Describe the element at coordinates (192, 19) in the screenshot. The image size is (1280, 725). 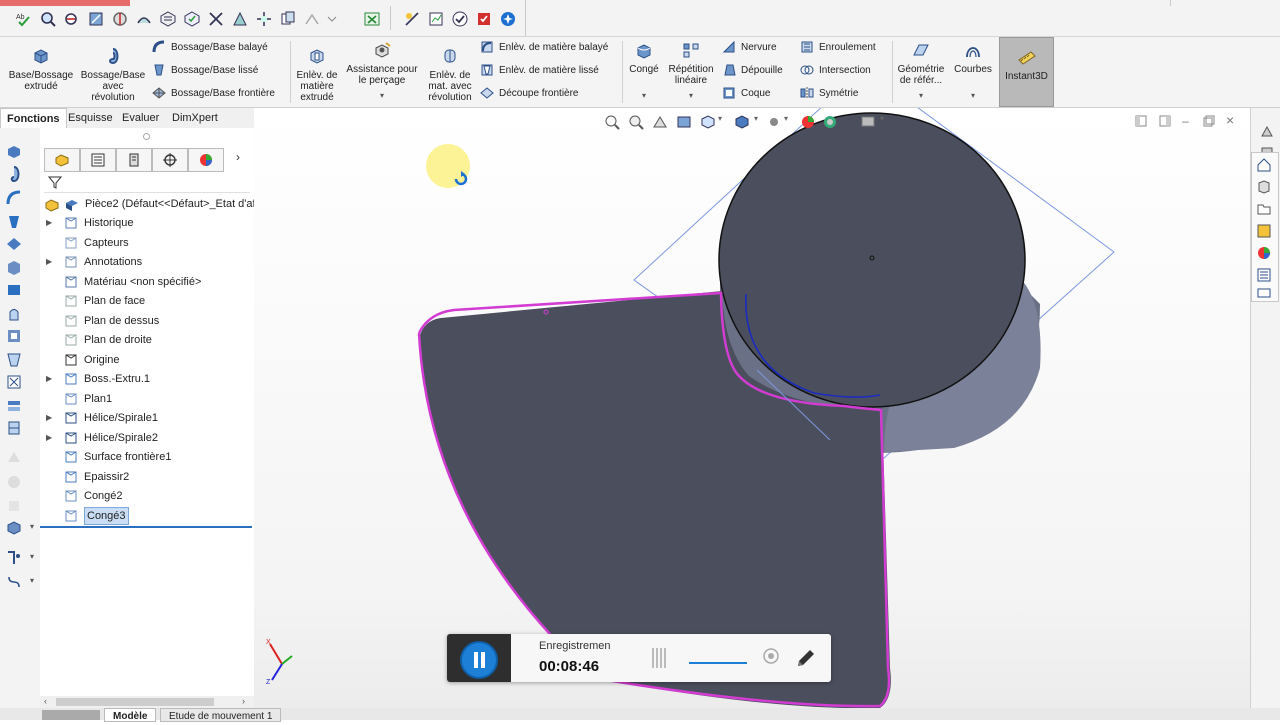
I see `check-geometry-icon` at that location.